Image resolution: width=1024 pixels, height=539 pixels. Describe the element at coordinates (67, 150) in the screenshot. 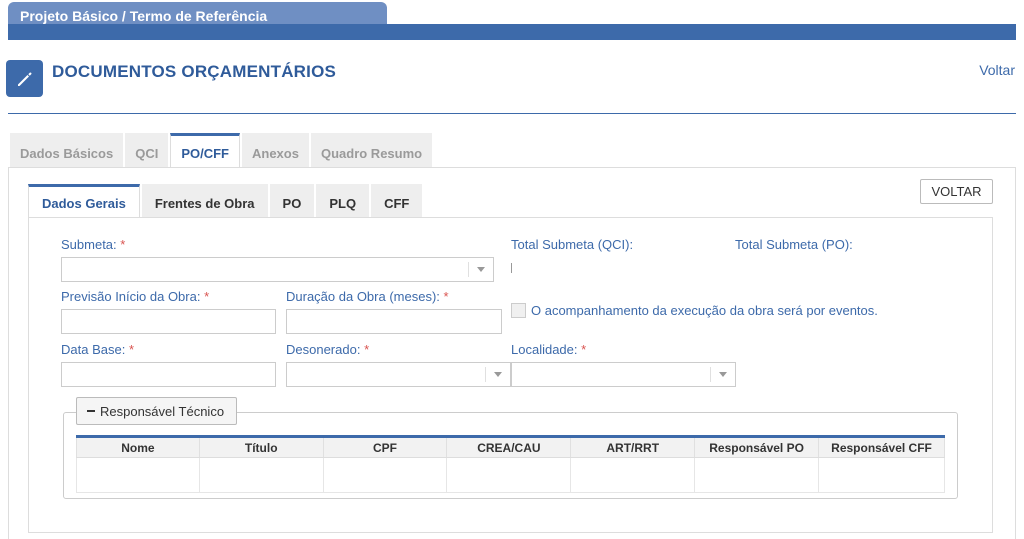

I see `tab-dados-basicos: Dados Básicos` at that location.